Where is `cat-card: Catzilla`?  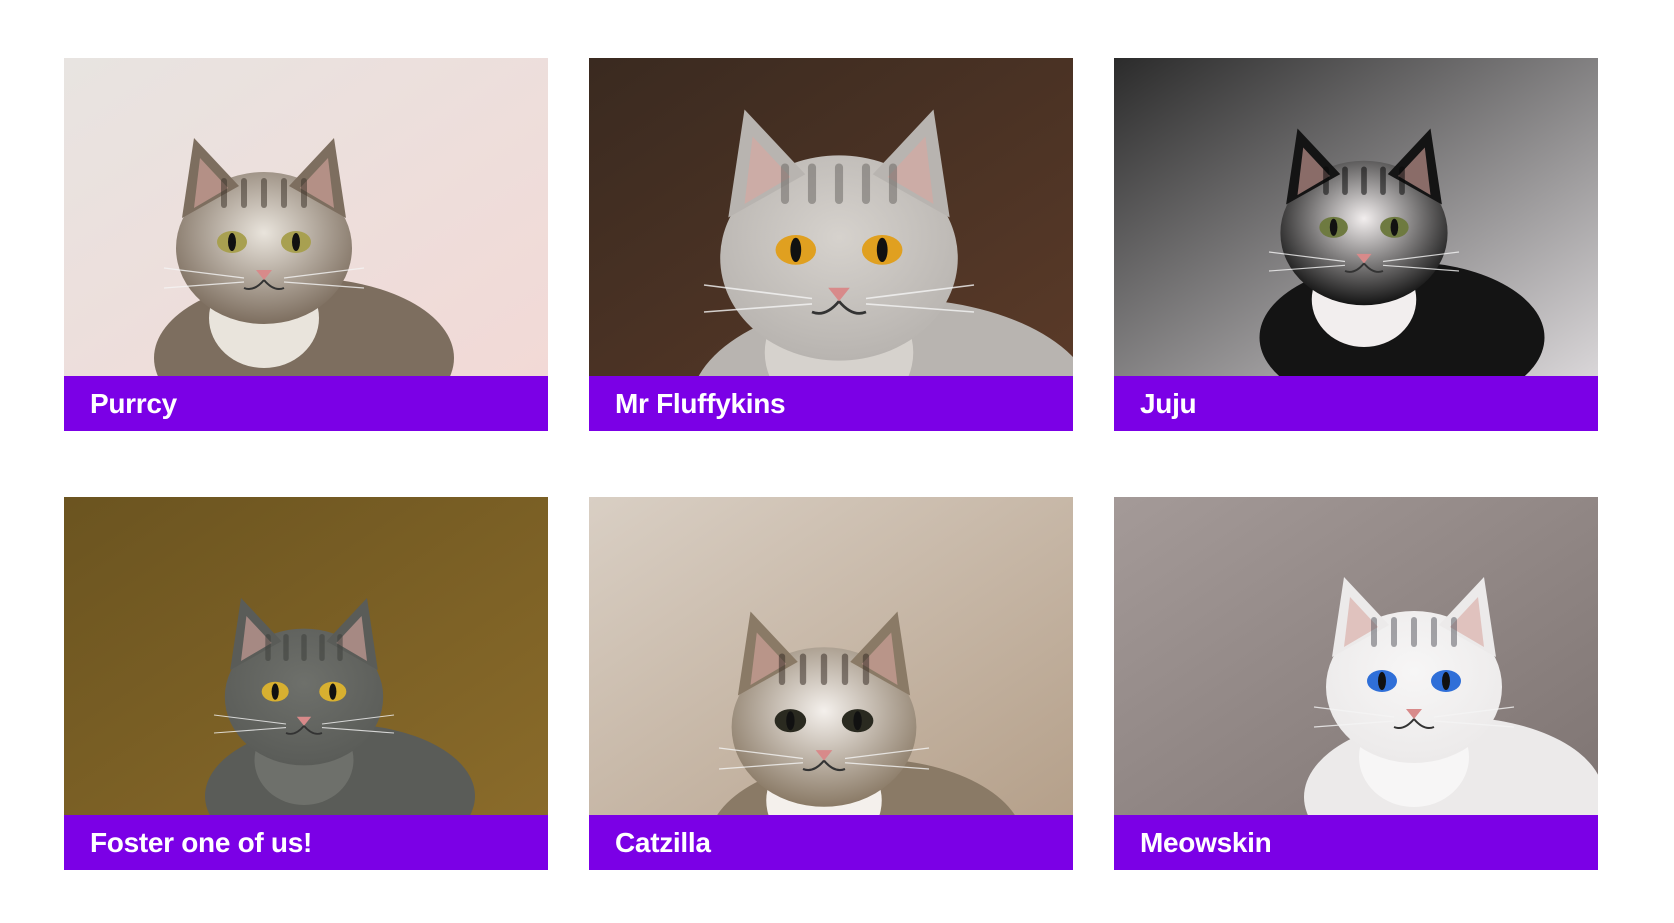 cat-card: Catzilla is located at coordinates (831, 683).